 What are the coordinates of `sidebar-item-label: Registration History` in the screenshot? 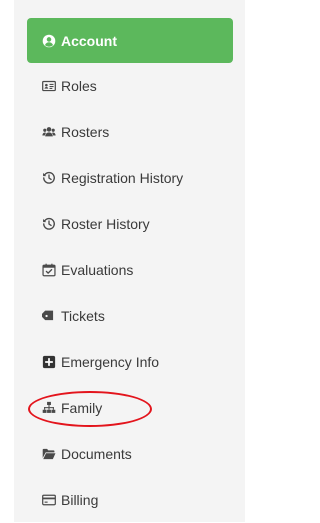 It's located at (122, 178).